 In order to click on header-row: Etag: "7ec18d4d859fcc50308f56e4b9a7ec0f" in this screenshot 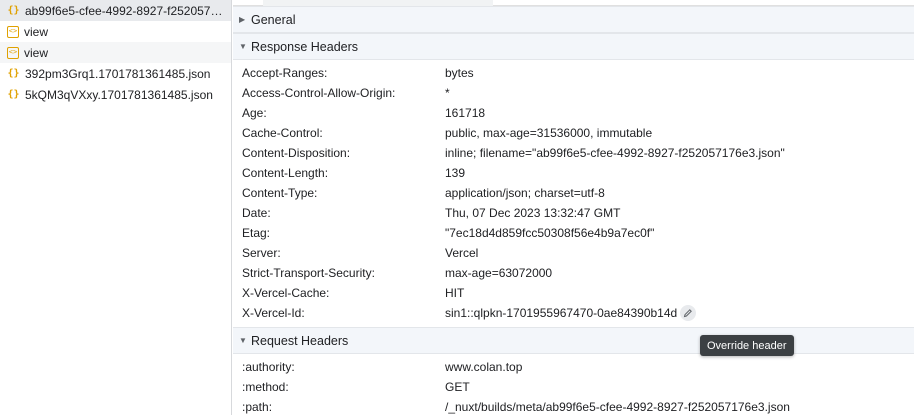, I will do `click(573, 233)`.